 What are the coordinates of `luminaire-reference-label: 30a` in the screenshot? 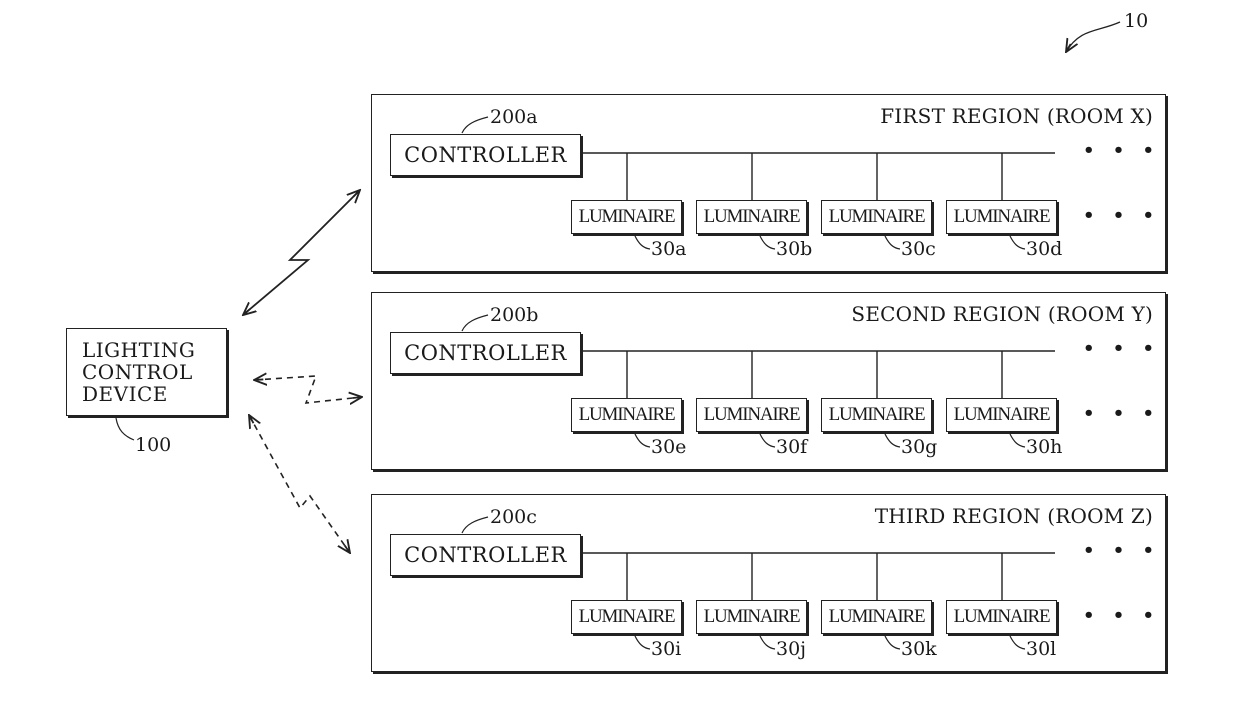 It's located at (669, 249).